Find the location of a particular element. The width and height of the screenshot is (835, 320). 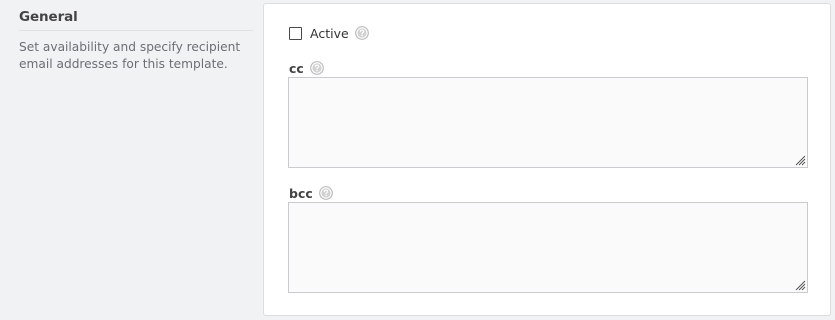

cc-resize-grip-icon is located at coordinates (800, 160).